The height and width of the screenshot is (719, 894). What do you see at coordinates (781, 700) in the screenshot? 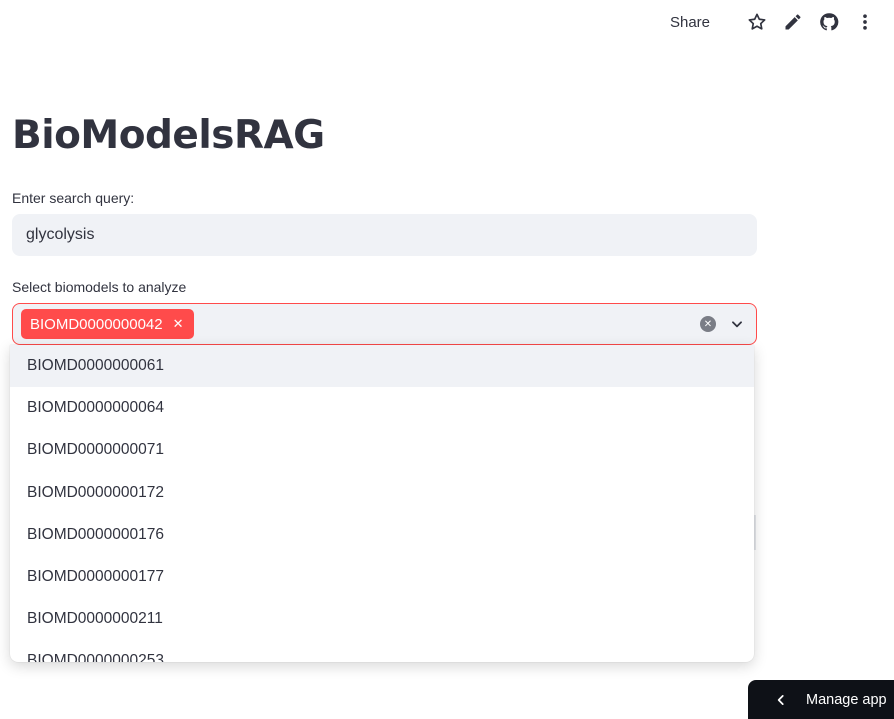
I see `chevron-left-icon` at bounding box center [781, 700].